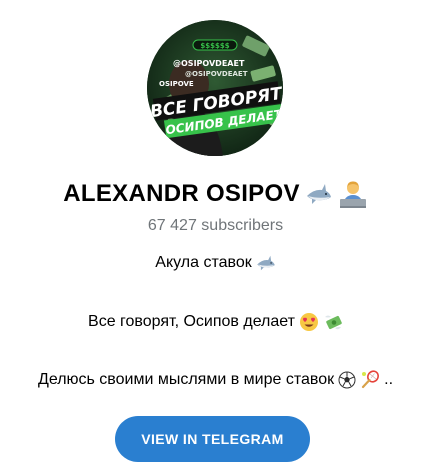 This screenshot has width=431, height=470. I want to click on description-line-2: Все говорят, Осипов делает, so click(215, 322).